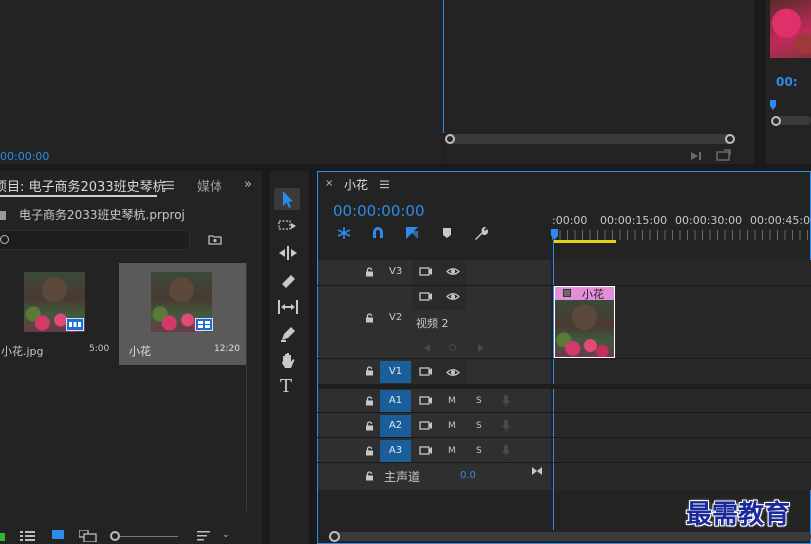 This screenshot has height=544, width=811. I want to click on add-keyframe-icon, so click(452, 347).